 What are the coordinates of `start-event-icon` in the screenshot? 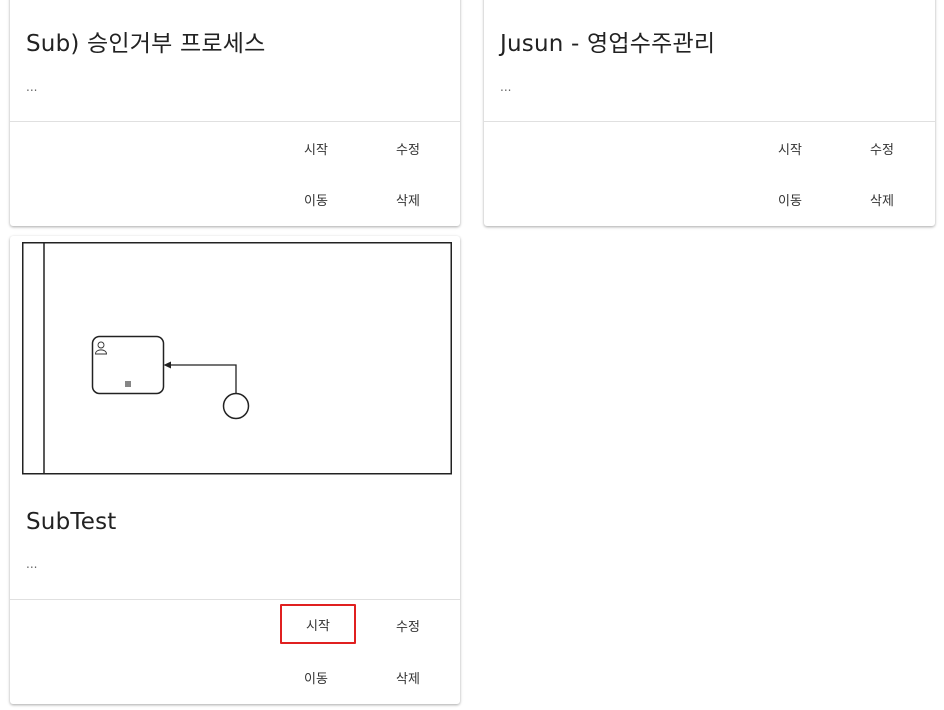 It's located at (236, 406).